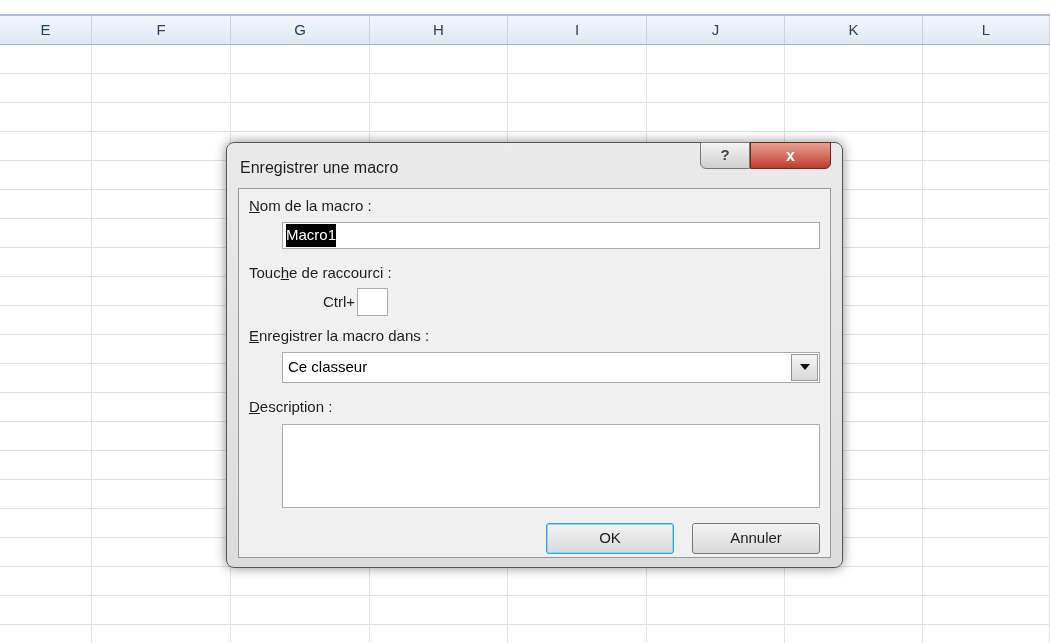  What do you see at coordinates (46, 30) in the screenshot?
I see `column-header: E` at bounding box center [46, 30].